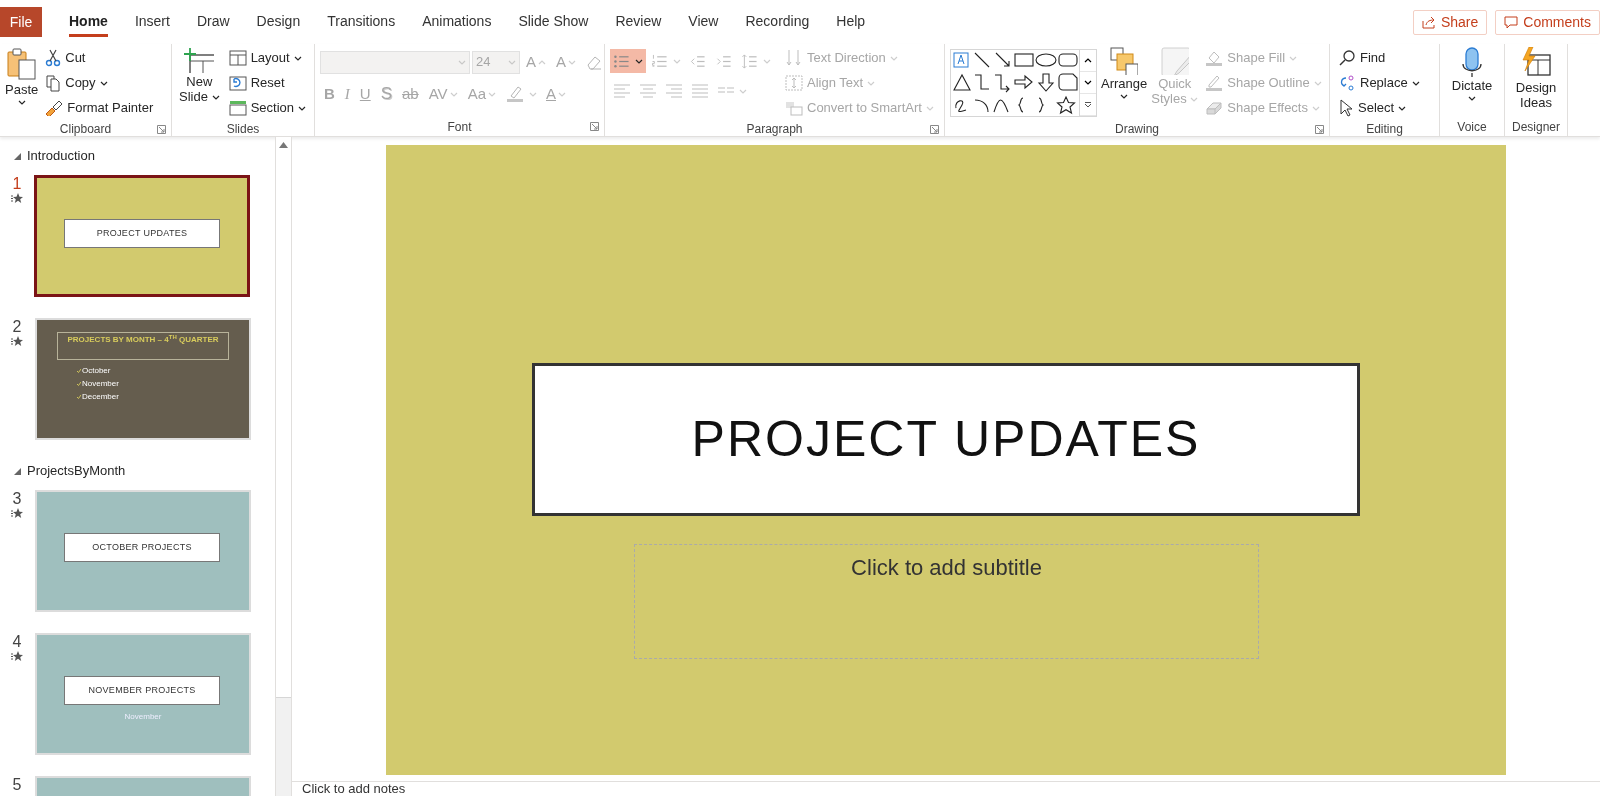 The height and width of the screenshot is (797, 1600). What do you see at coordinates (794, 58) in the screenshot?
I see `text-direction-icon` at bounding box center [794, 58].